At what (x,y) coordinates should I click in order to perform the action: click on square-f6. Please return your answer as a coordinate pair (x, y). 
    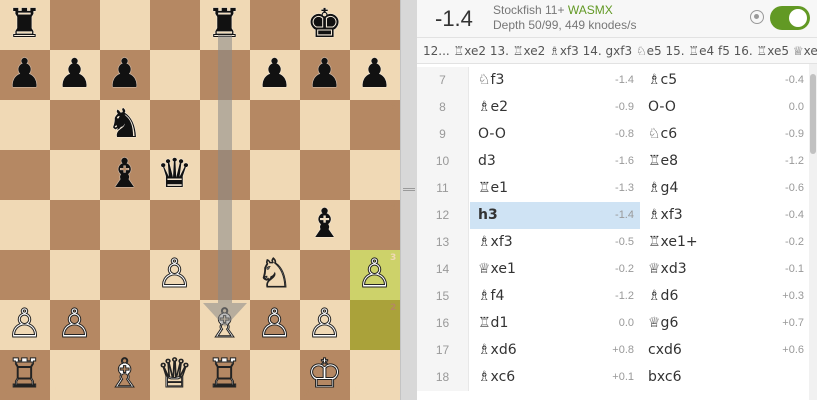
    Looking at the image, I should click on (275, 125).